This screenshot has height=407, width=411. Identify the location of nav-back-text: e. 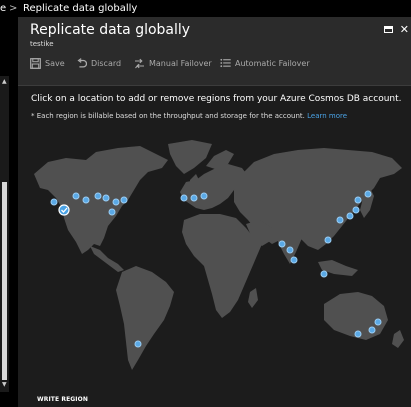
(3, 8).